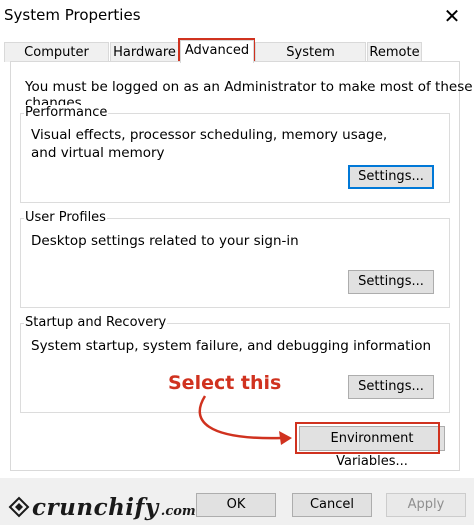 This screenshot has width=474, height=525. Describe the element at coordinates (332, 505) in the screenshot. I see `cancel-button: Cancel` at that location.